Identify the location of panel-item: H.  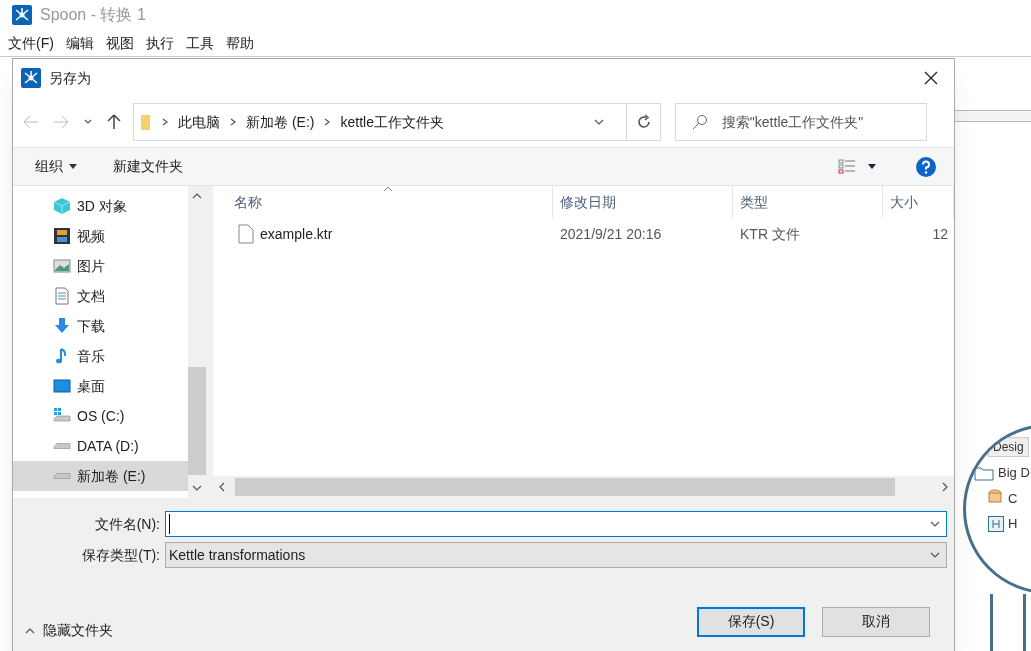
(1013, 524).